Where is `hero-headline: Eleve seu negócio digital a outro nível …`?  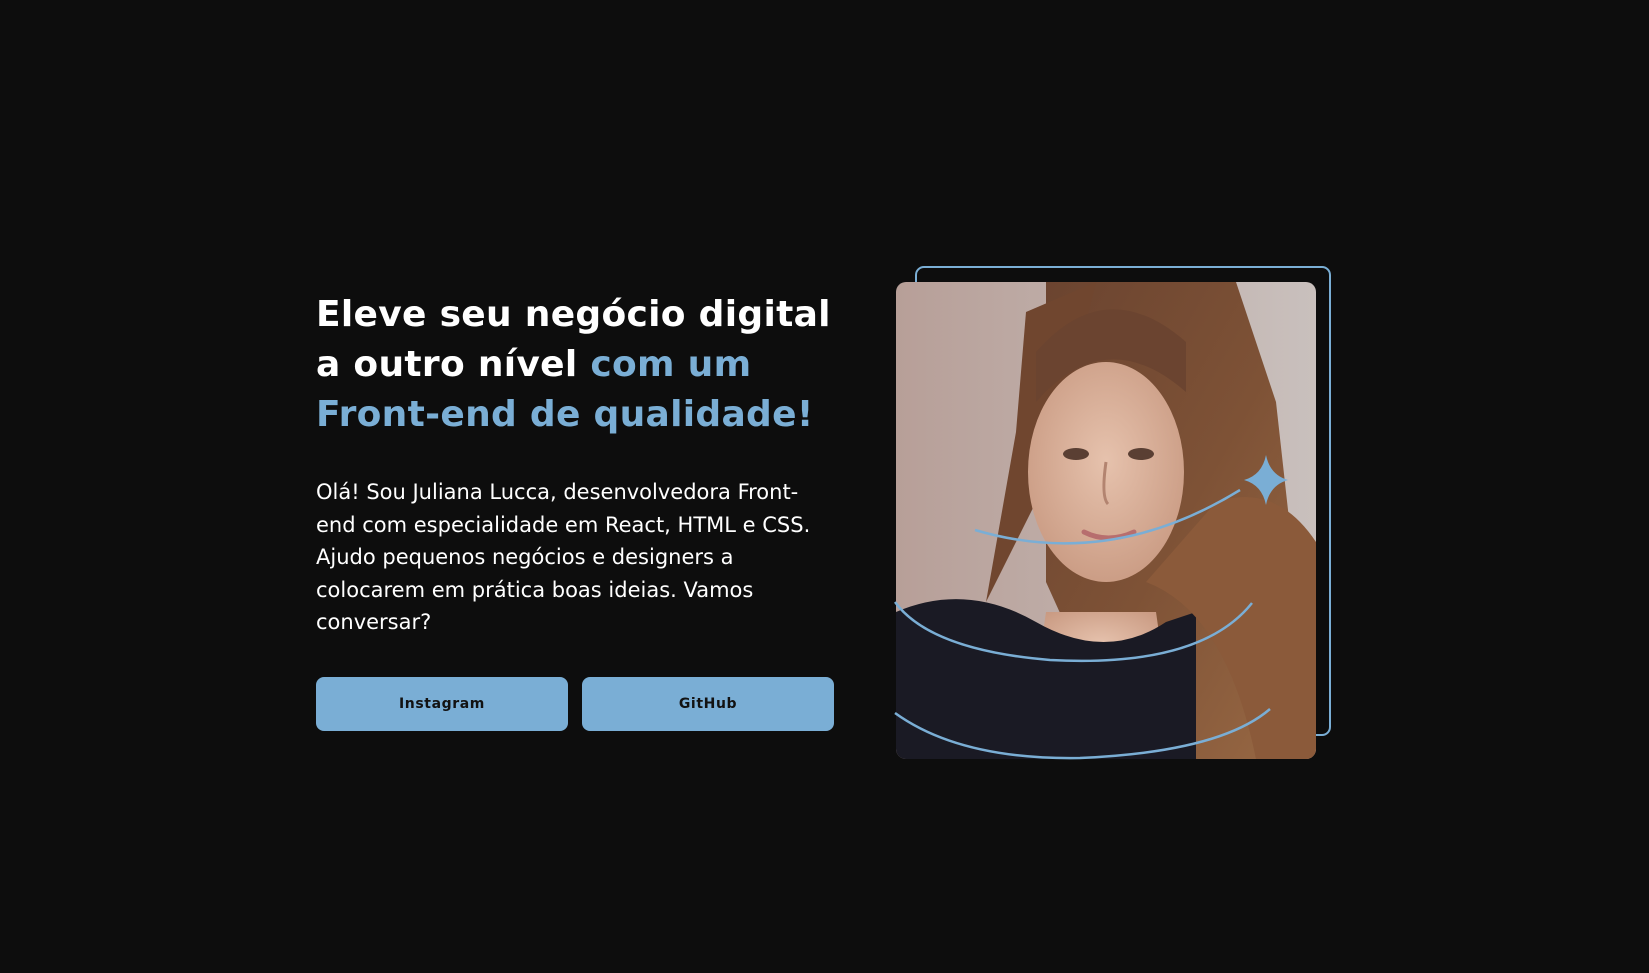 hero-headline: Eleve seu negócio digital a outro nível … is located at coordinates (586, 365).